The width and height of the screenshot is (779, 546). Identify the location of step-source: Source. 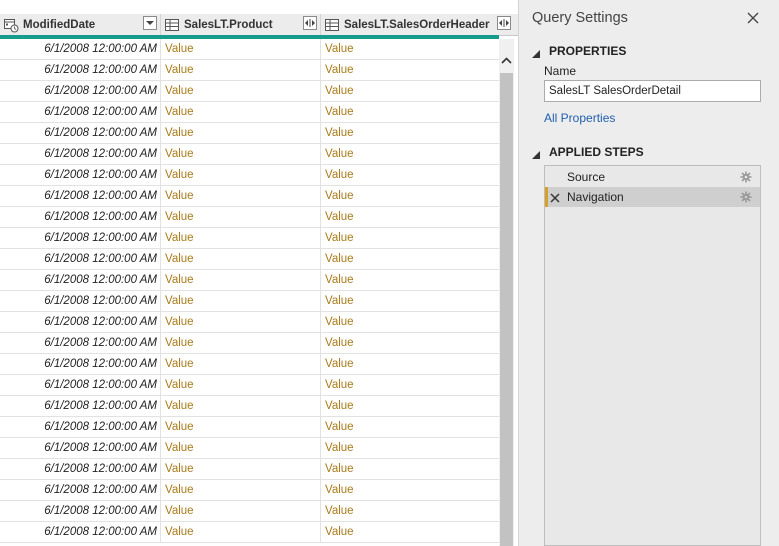
(652, 177).